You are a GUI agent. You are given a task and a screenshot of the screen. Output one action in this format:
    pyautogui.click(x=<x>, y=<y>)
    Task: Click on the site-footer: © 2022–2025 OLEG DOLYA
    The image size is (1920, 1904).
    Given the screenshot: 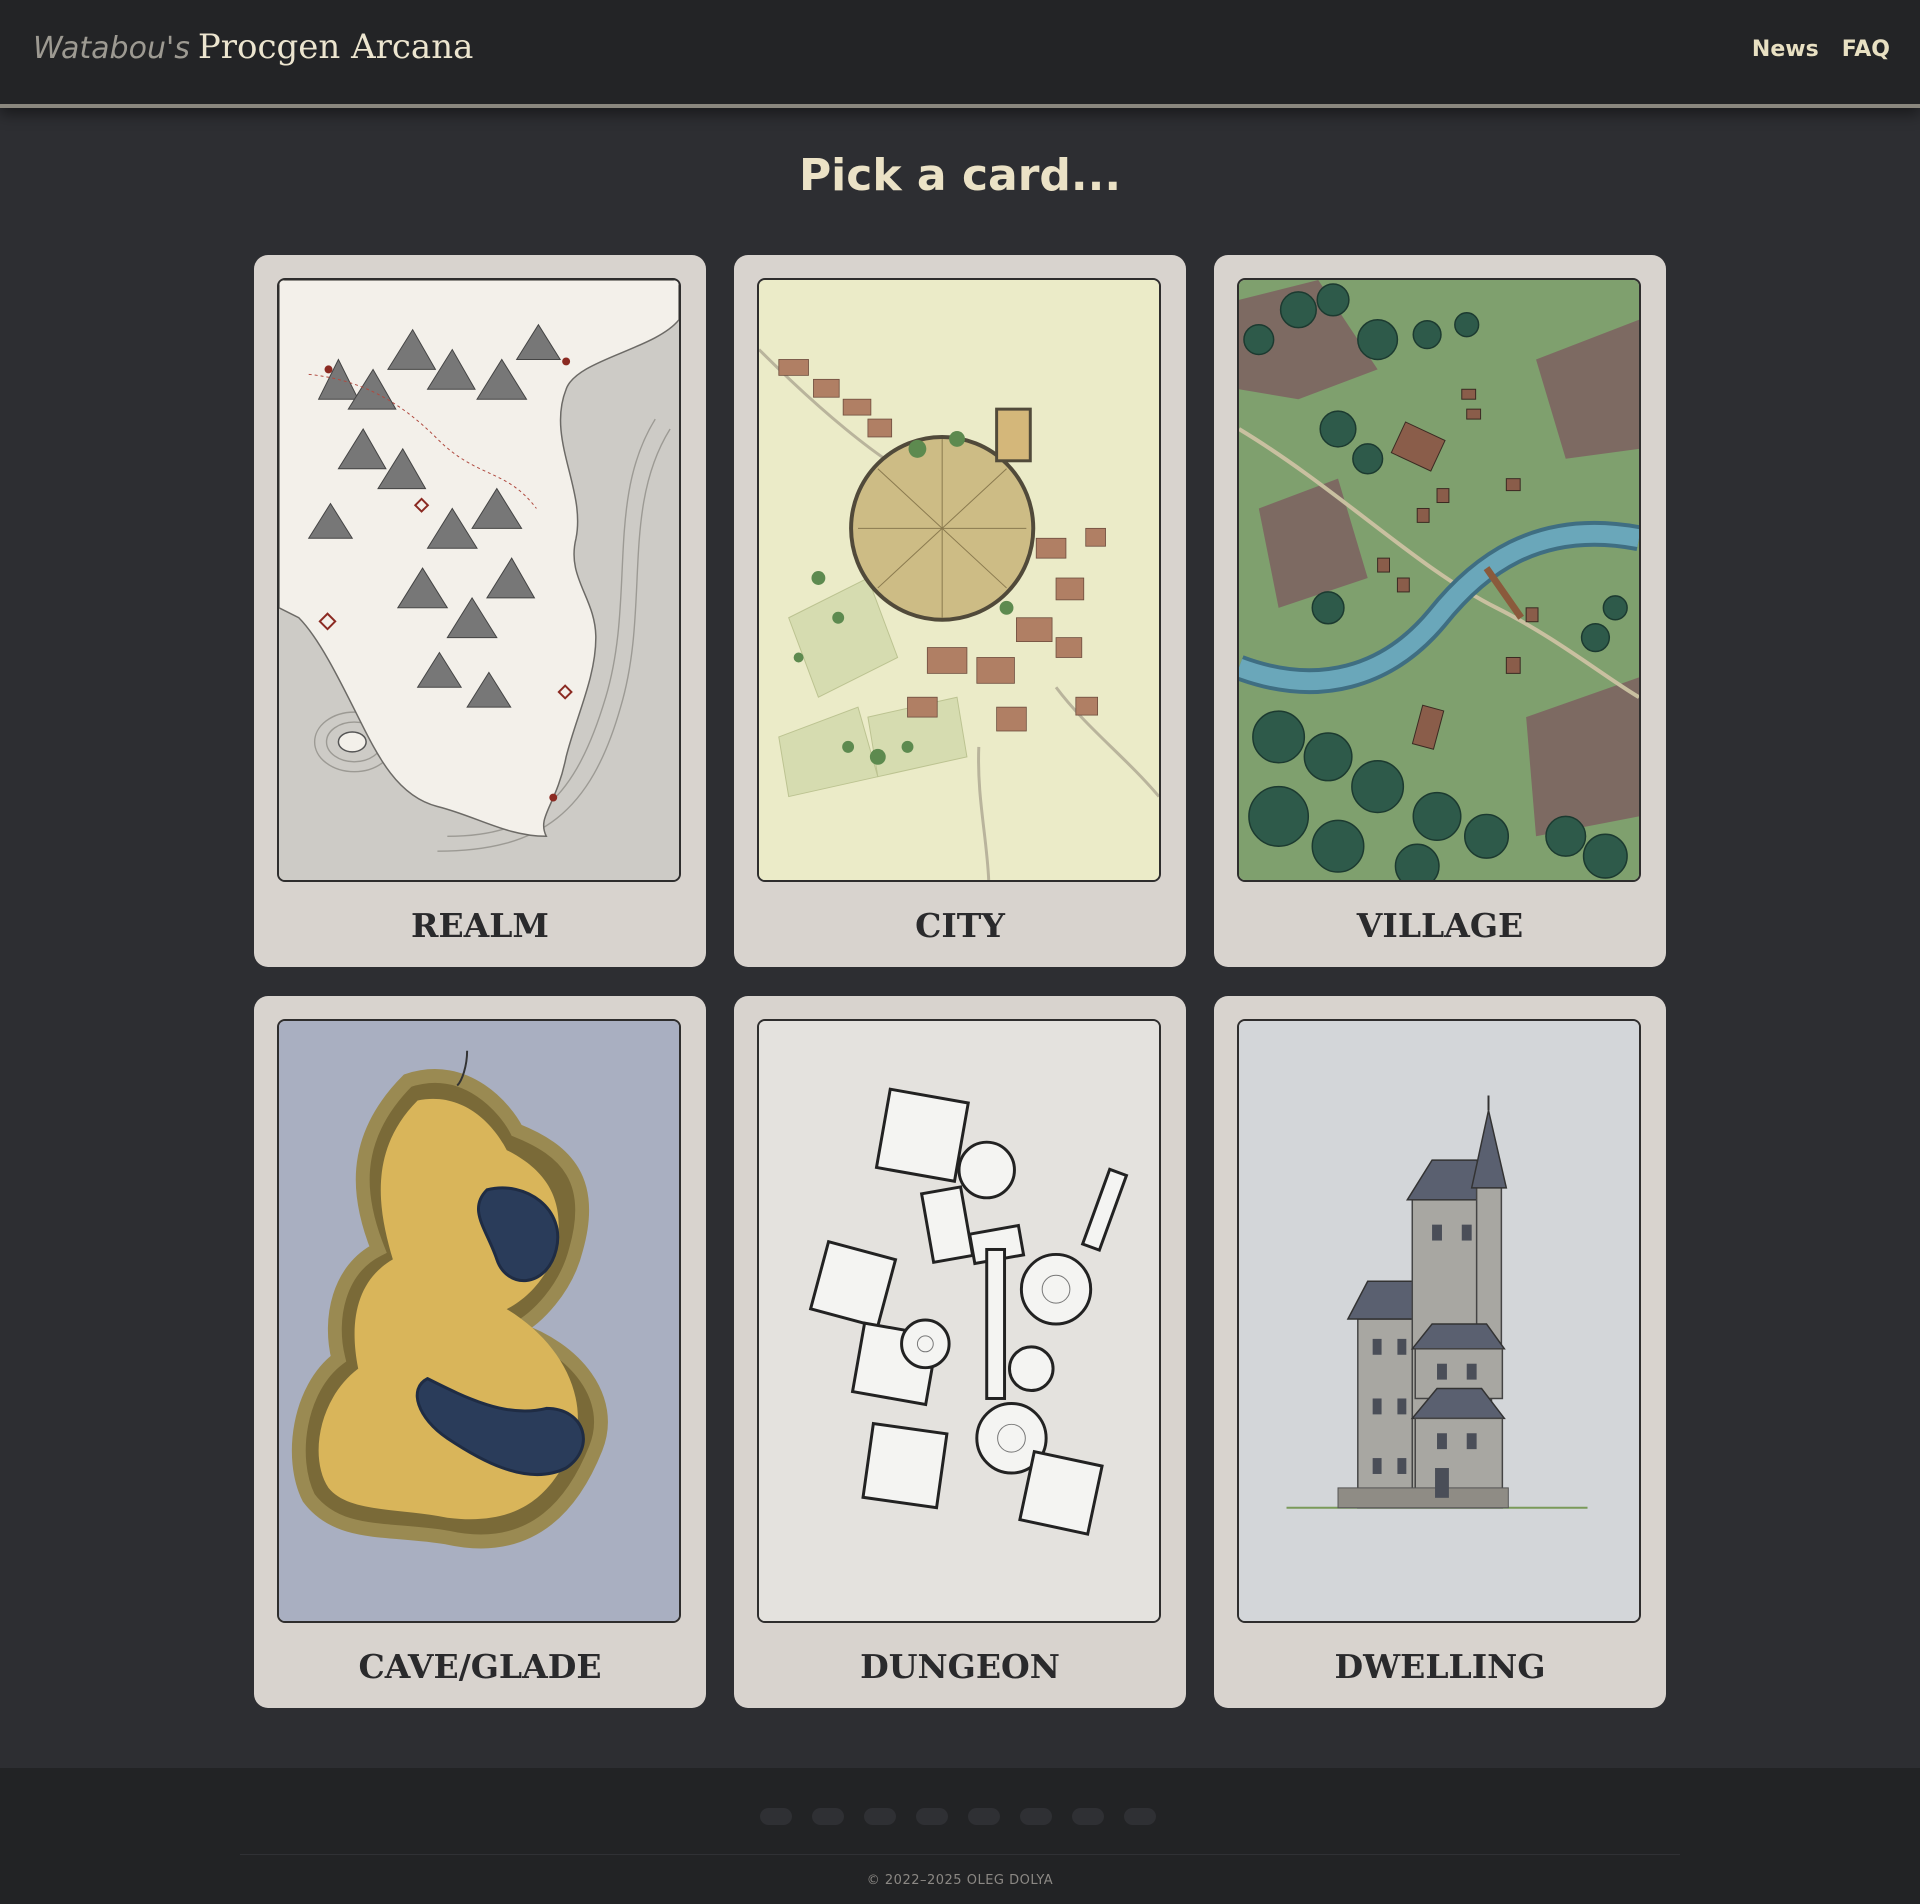 What is the action you would take?
    pyautogui.click(x=960, y=1836)
    